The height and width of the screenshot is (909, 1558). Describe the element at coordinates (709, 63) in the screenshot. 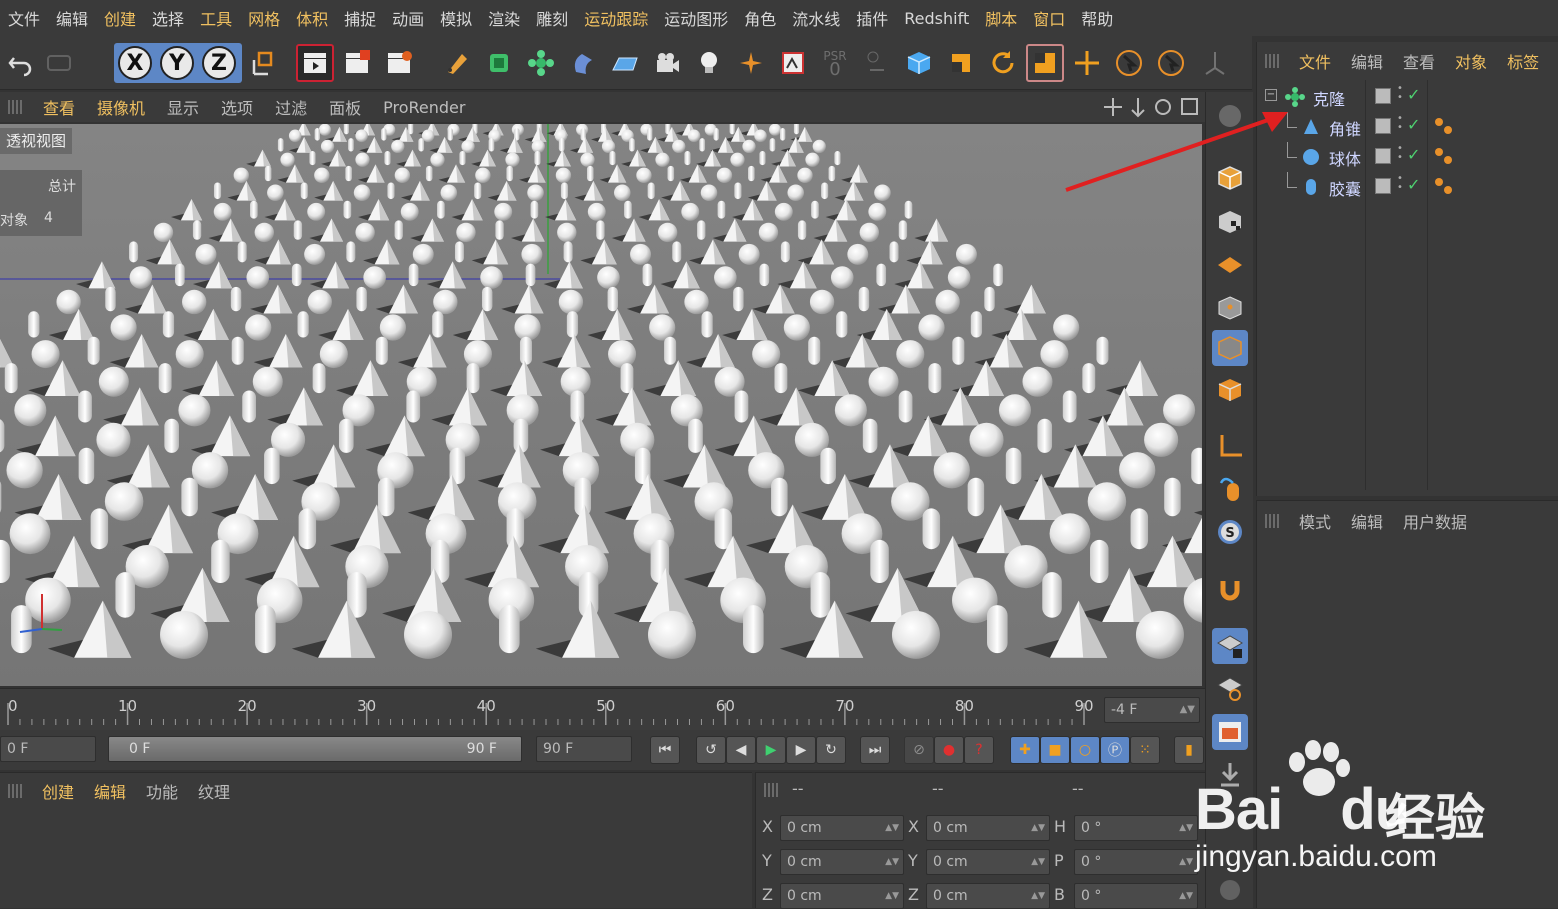

I see `light-button` at that location.